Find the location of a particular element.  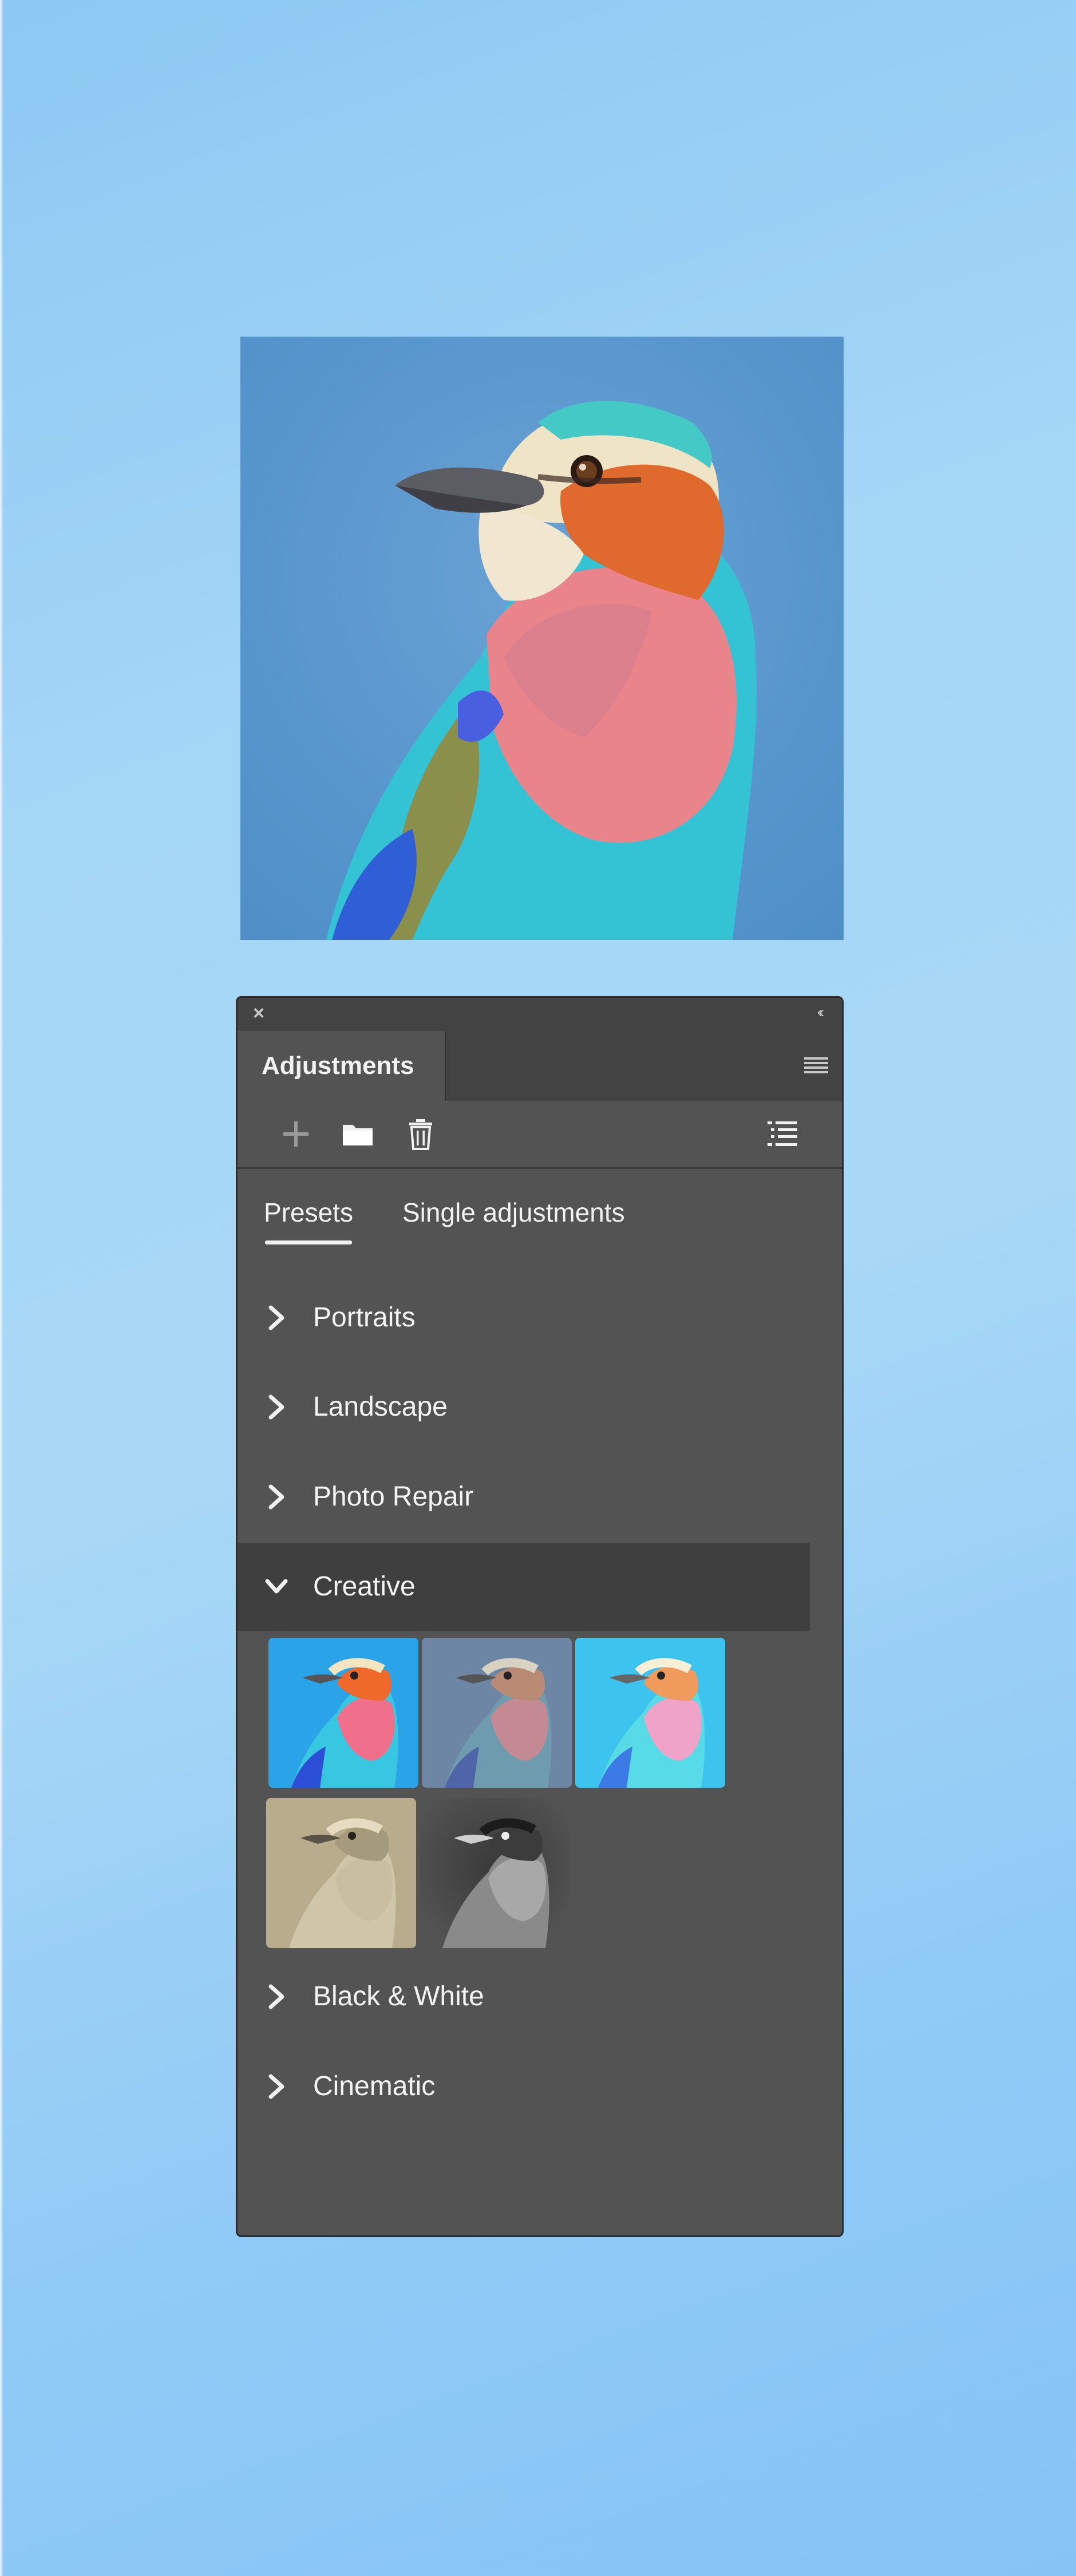

category-black-and-white: Black & White is located at coordinates (524, 1997).